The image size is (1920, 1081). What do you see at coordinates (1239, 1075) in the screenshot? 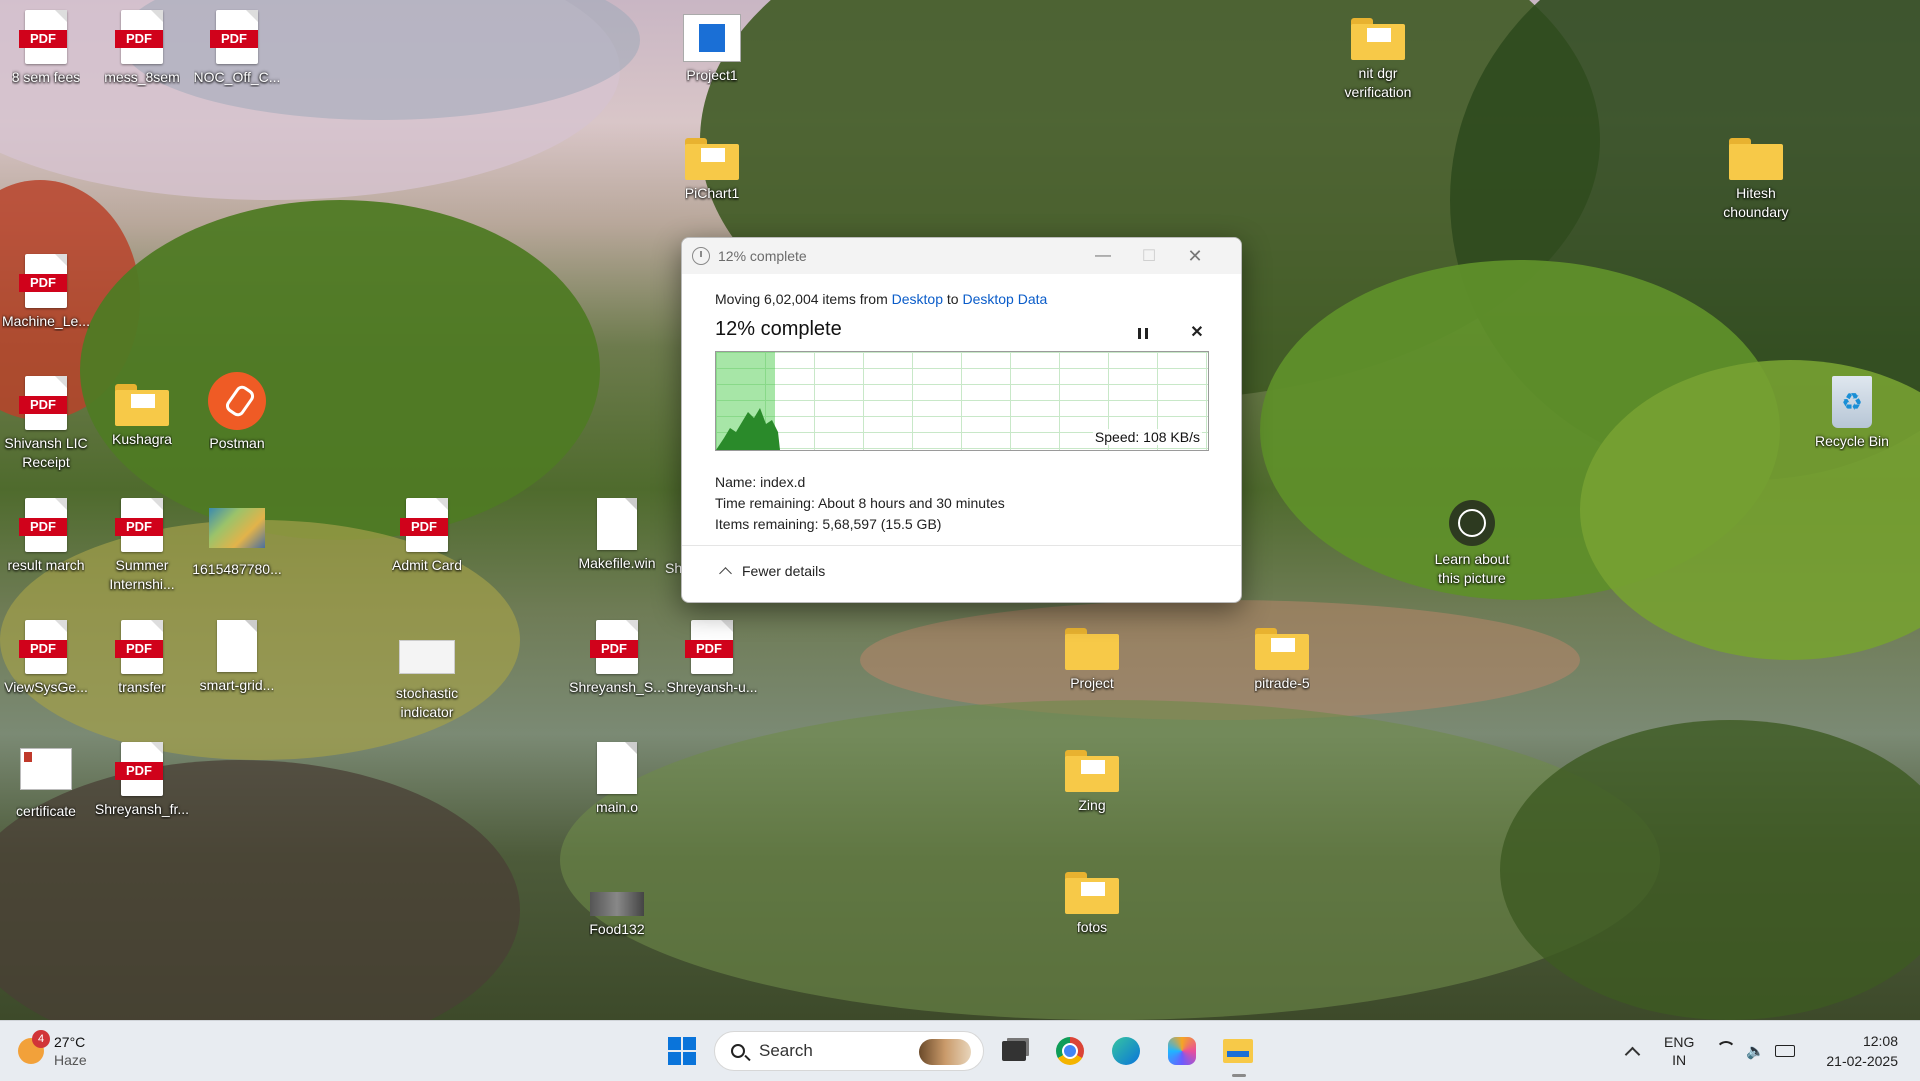
I see `active-indicator` at bounding box center [1239, 1075].